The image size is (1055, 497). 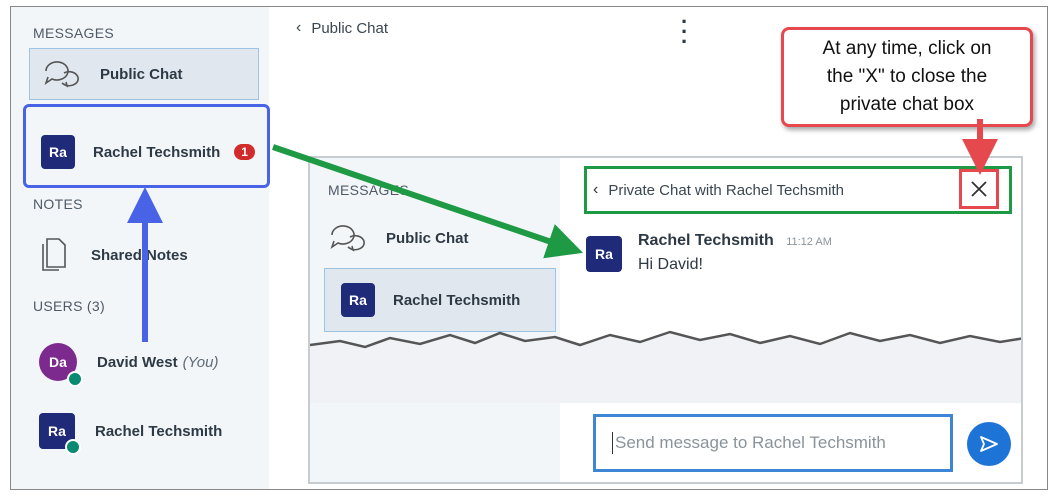 What do you see at coordinates (428, 201) in the screenshot?
I see `green-arrow` at bounding box center [428, 201].